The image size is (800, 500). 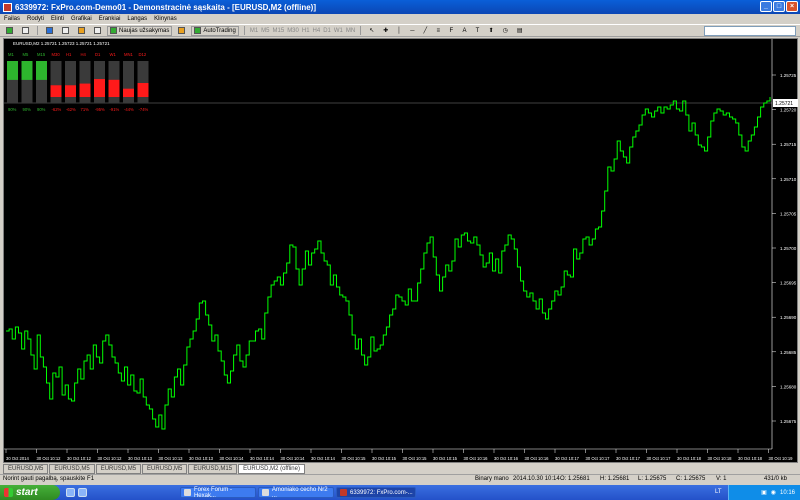 I want to click on search-input, so click(x=750, y=31).